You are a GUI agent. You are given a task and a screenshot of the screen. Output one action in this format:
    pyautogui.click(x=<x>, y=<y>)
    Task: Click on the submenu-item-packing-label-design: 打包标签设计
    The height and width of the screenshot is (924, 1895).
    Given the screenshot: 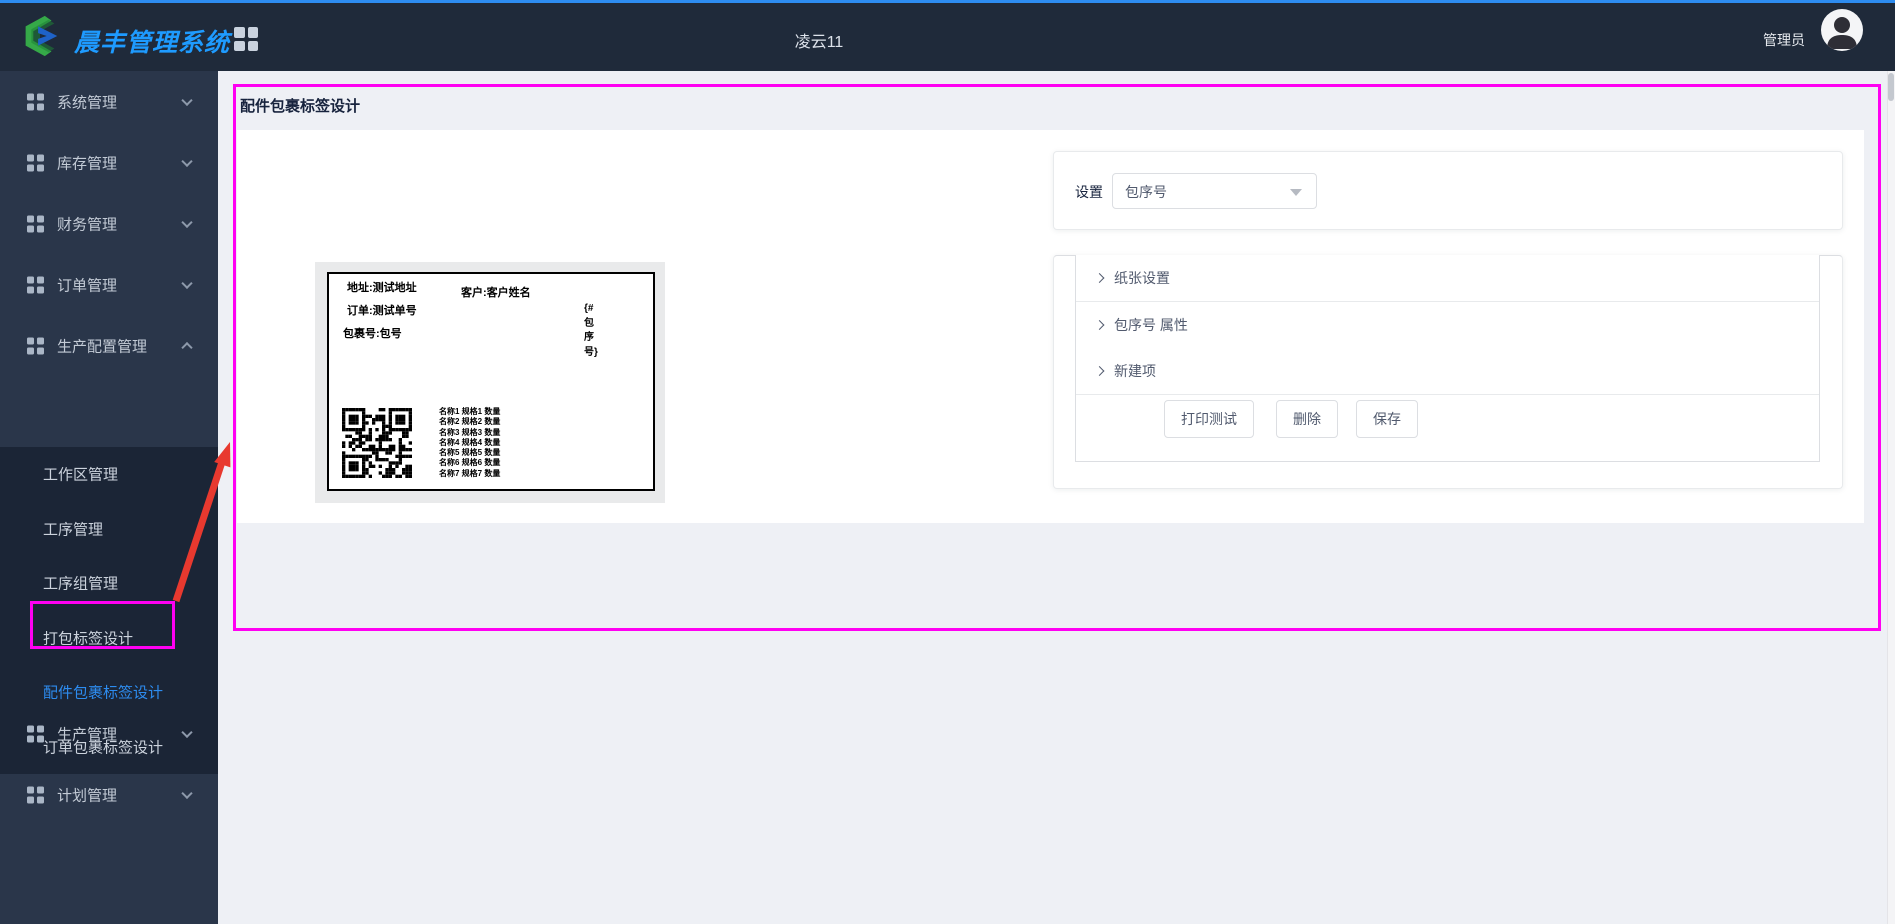 What is the action you would take?
    pyautogui.click(x=109, y=638)
    